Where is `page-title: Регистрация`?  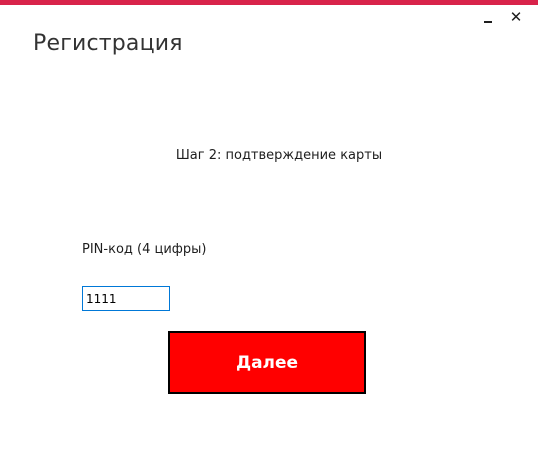
page-title: Регистрация is located at coordinates (108, 43).